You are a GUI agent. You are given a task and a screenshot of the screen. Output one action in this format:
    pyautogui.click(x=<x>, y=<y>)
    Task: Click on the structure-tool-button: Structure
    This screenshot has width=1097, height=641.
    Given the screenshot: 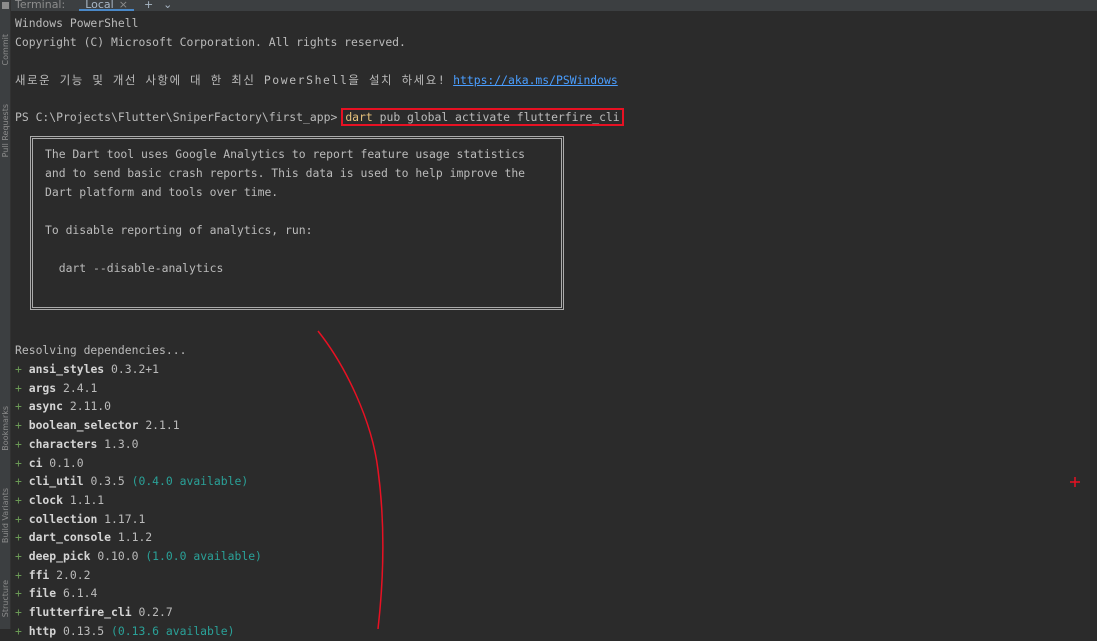 What is the action you would take?
    pyautogui.click(x=5, y=599)
    